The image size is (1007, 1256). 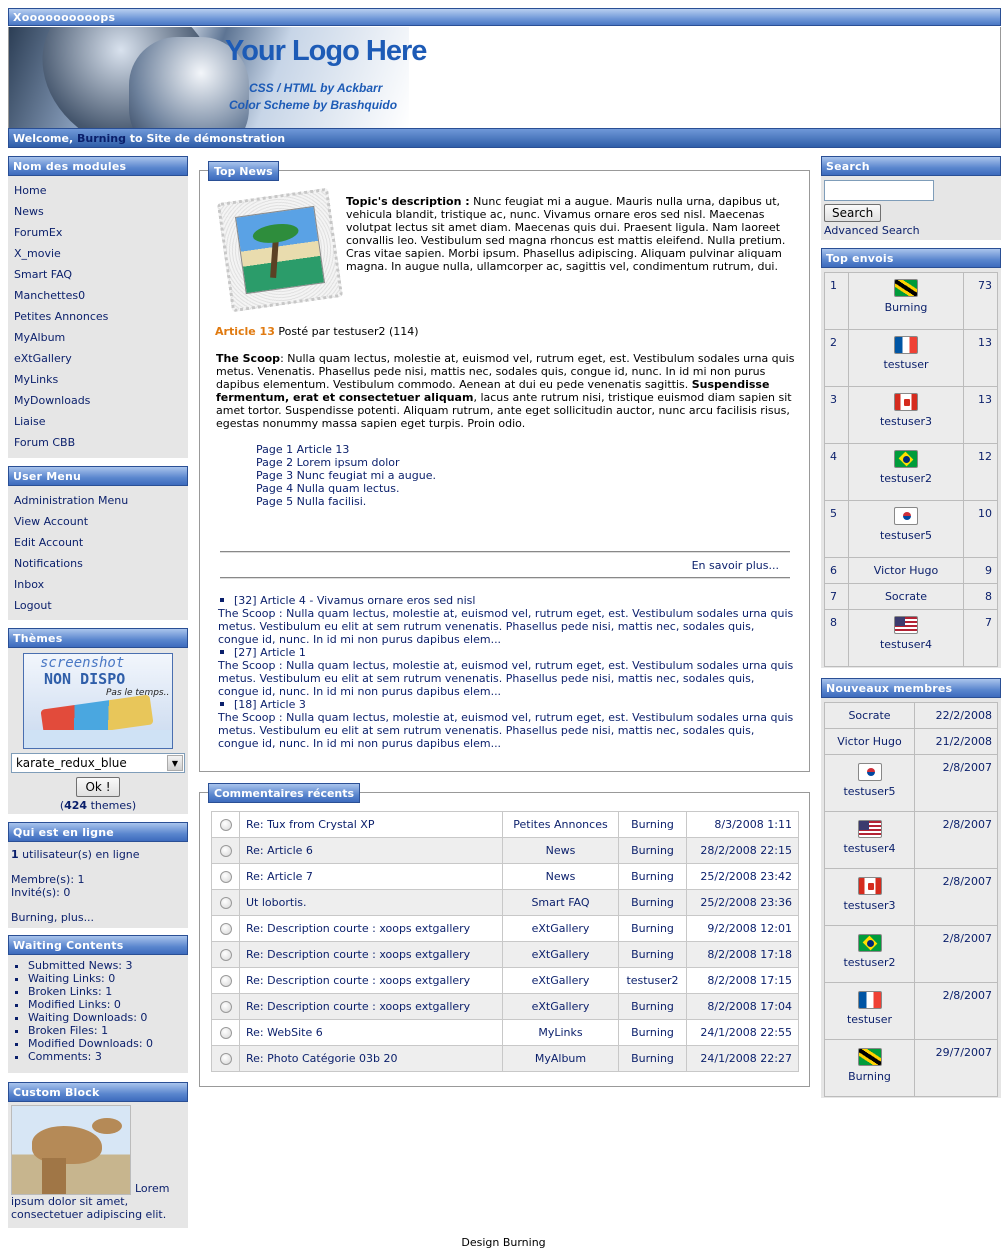 What do you see at coordinates (108, 1043) in the screenshot?
I see `waiting-item: Modified Downloads: 0` at bounding box center [108, 1043].